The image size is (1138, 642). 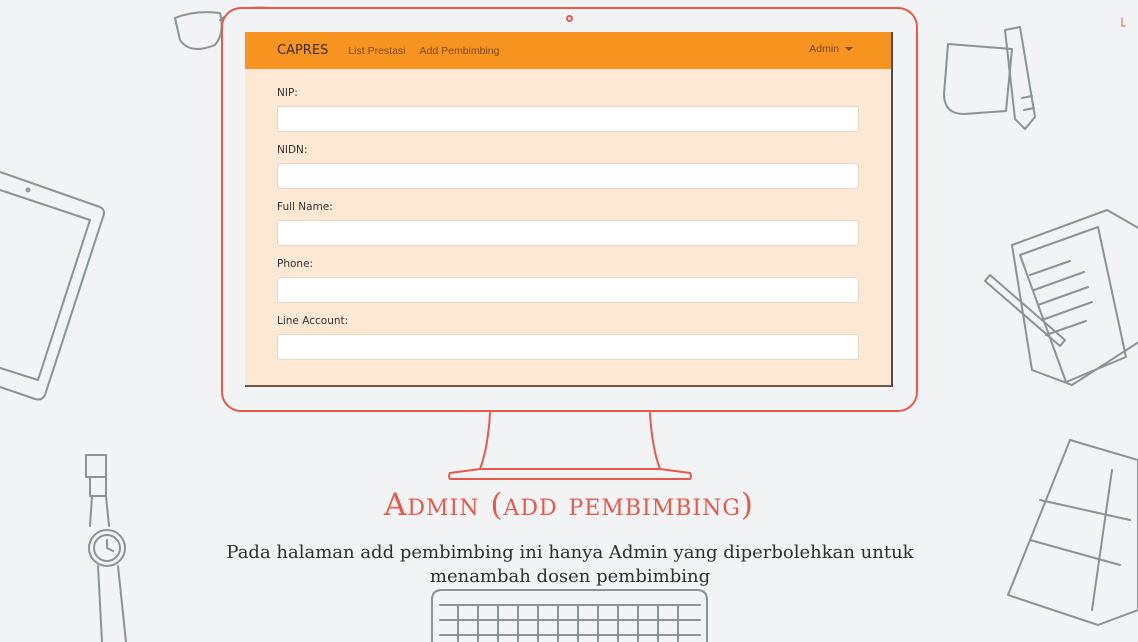 What do you see at coordinates (302, 50) in the screenshot?
I see `brand-link: CAPRES` at bounding box center [302, 50].